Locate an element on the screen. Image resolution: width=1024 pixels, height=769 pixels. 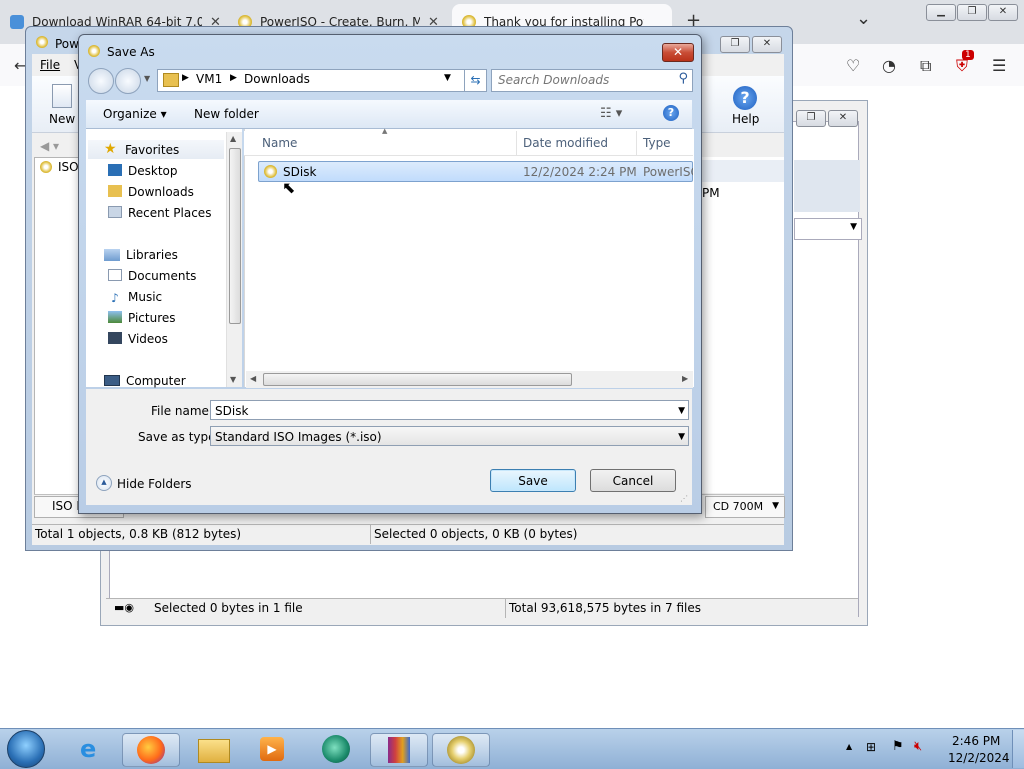
nav-libraries: Libraries is located at coordinates (152, 255).